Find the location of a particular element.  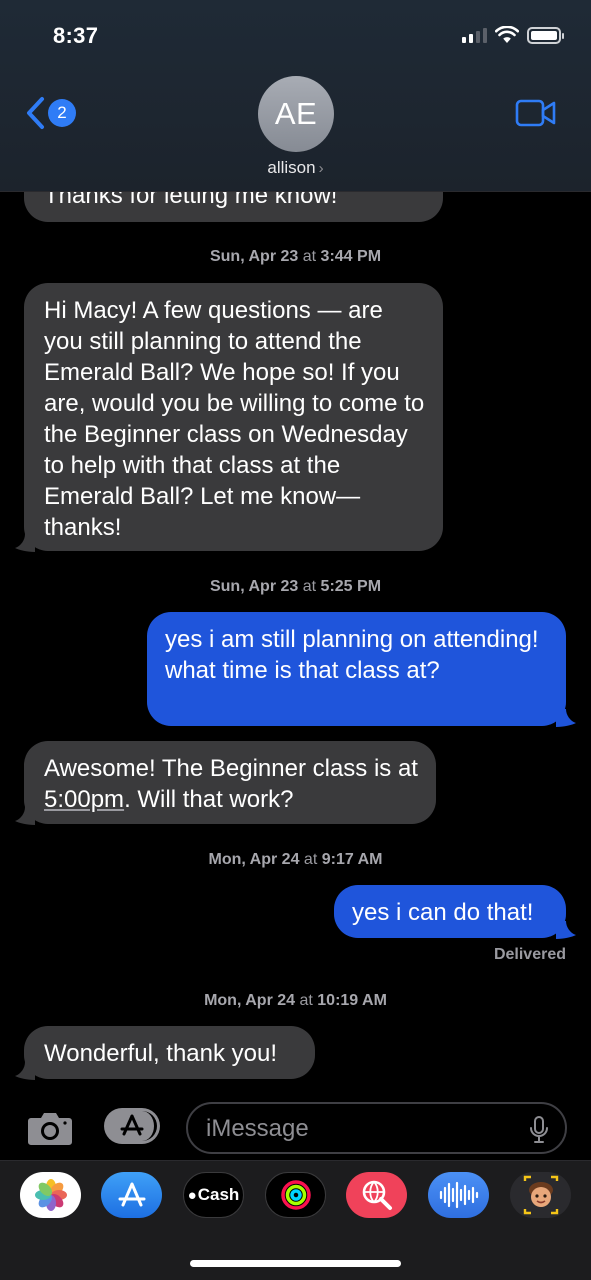

waveform-icon is located at coordinates (458, 1195).